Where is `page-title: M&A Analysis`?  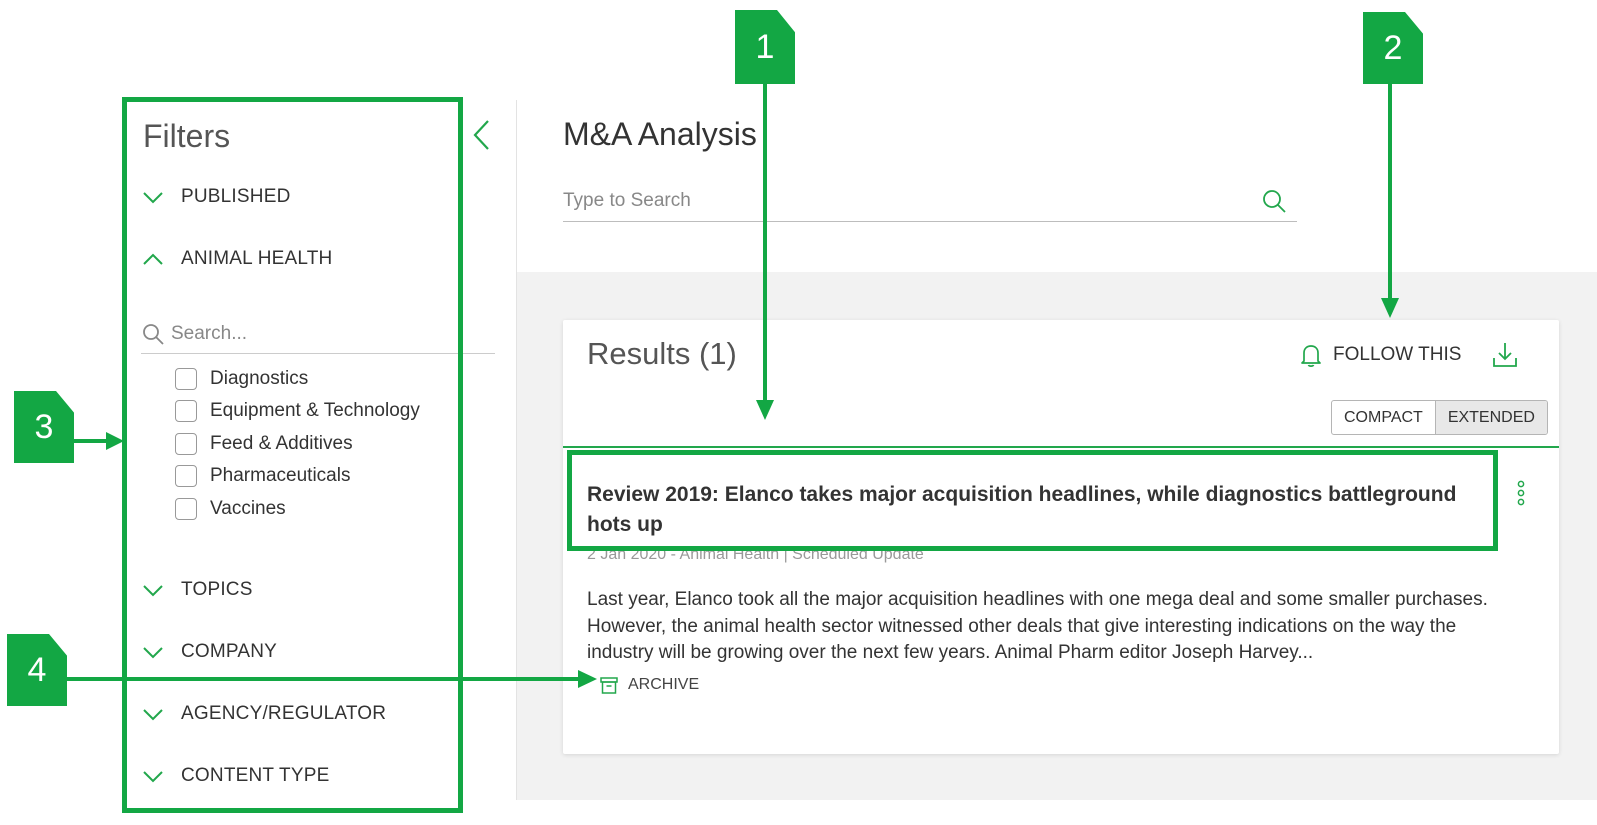
page-title: M&A Analysis is located at coordinates (660, 134).